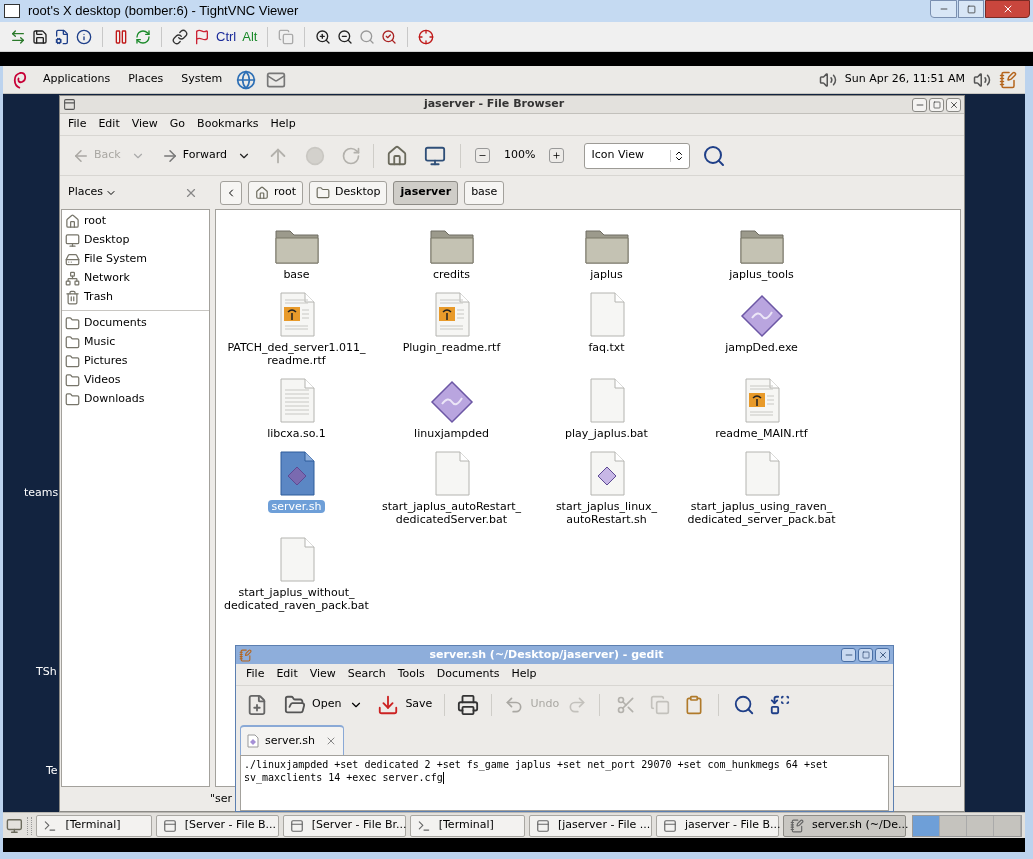 Image resolution: width=1033 pixels, height=859 pixels. Describe the element at coordinates (313, 704) in the screenshot. I see `open-button: Open` at that location.